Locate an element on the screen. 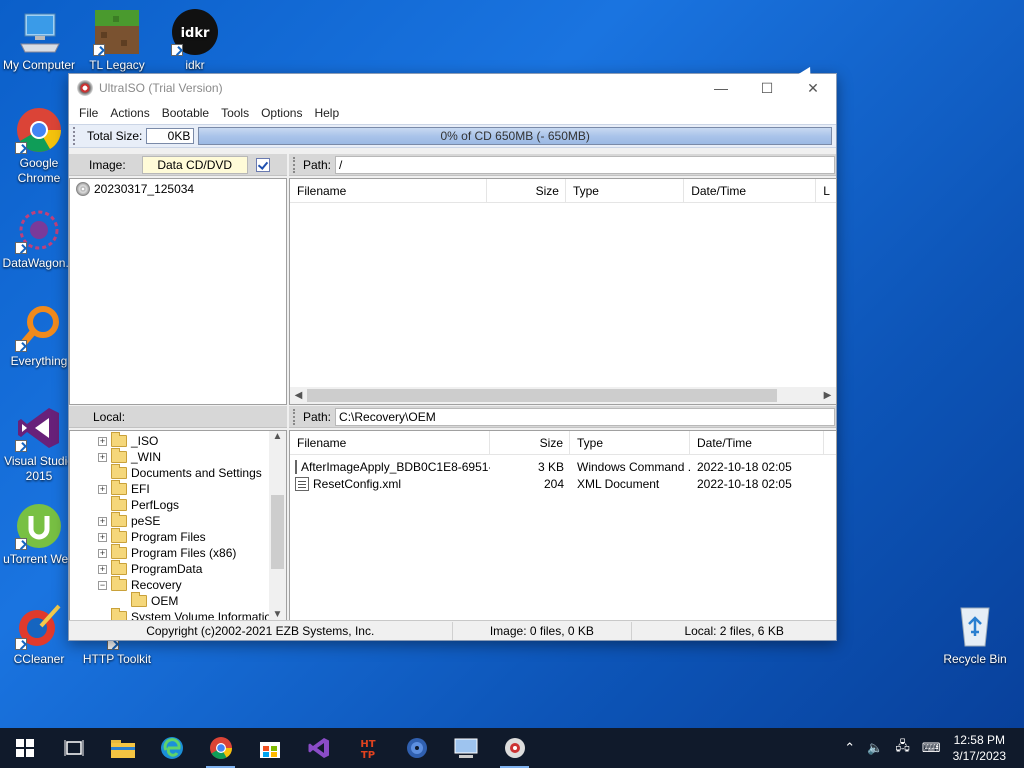  taskbar-store is located at coordinates (269, 748).